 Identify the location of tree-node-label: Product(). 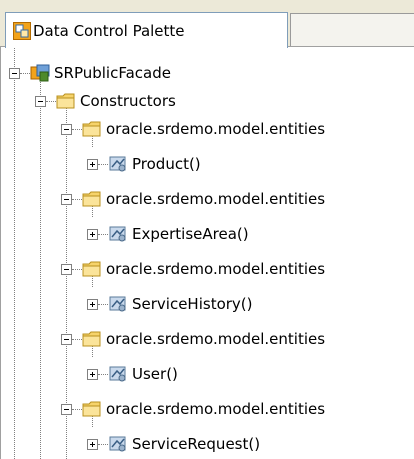
(166, 164).